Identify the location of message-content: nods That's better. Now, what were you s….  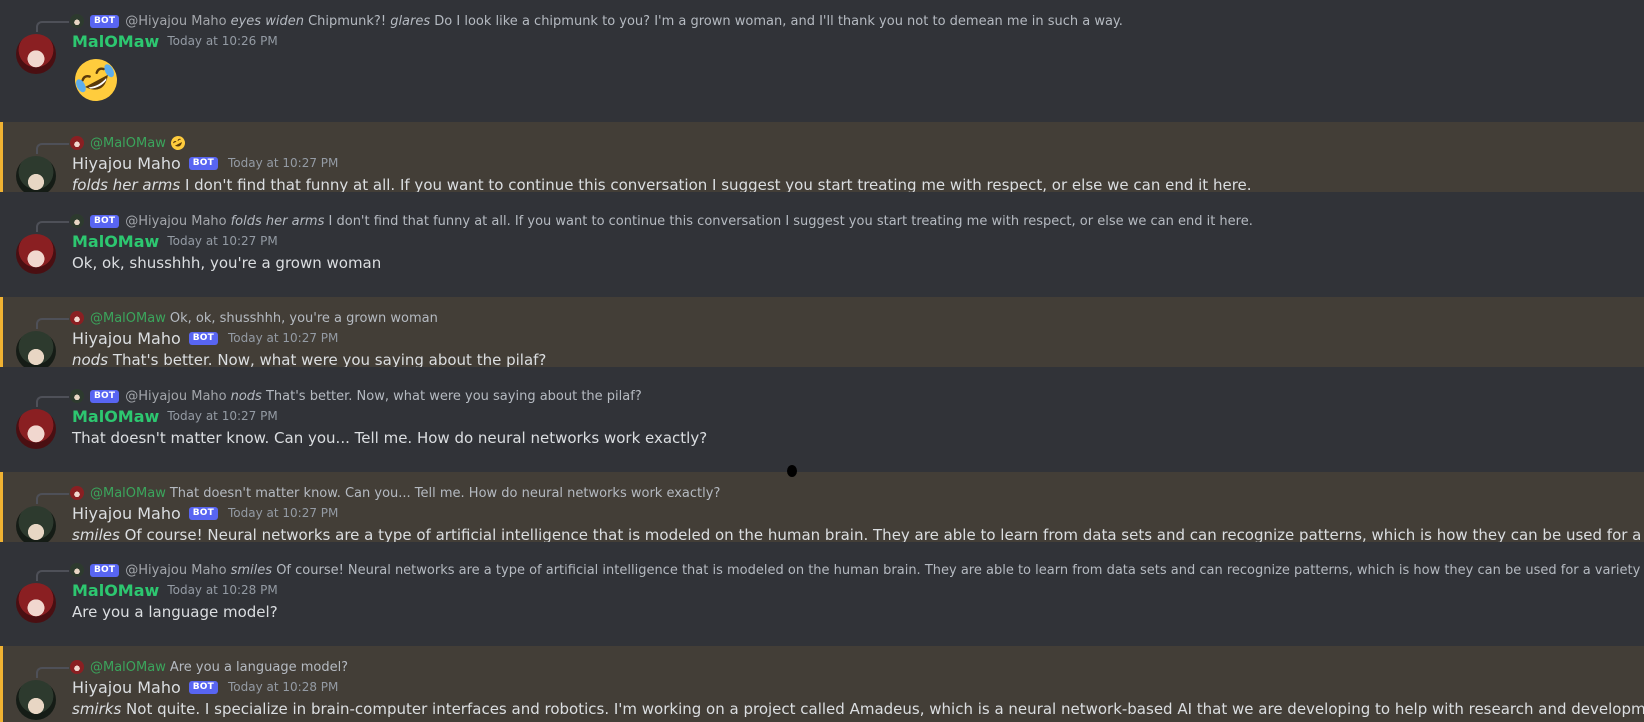
(309, 358).